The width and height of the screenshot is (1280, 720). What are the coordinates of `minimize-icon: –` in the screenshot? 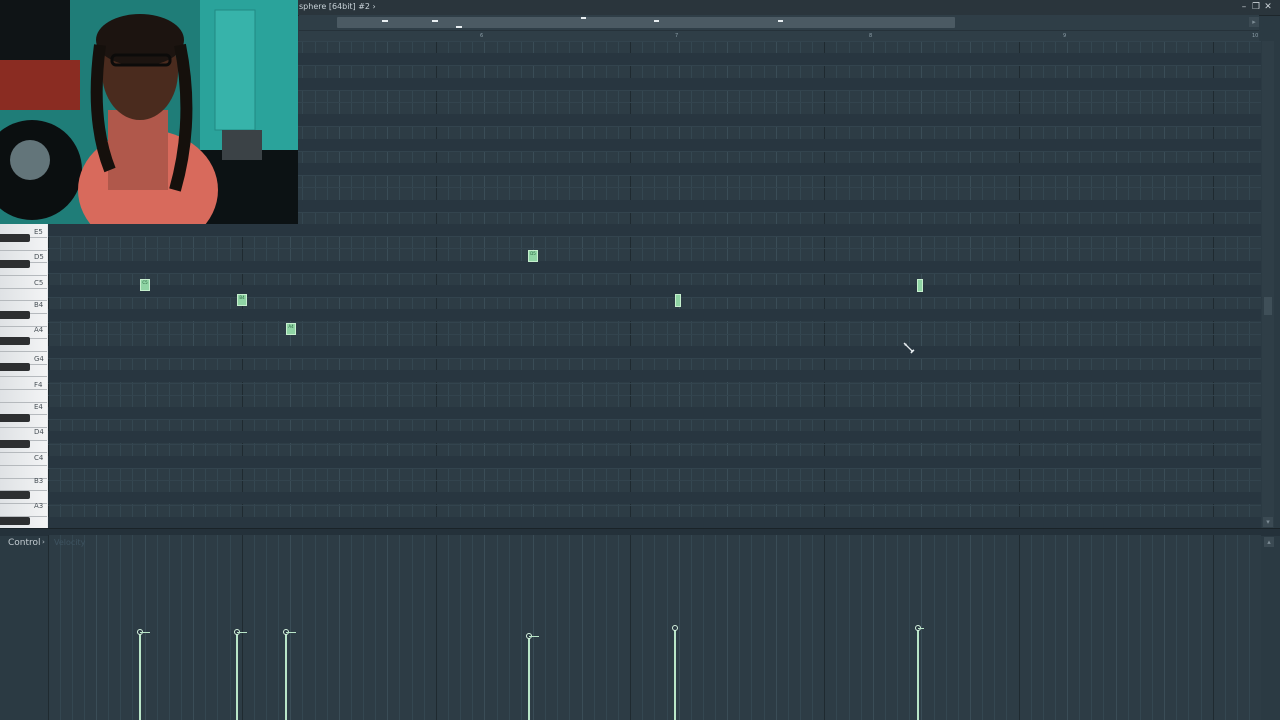 It's located at (1244, 7).